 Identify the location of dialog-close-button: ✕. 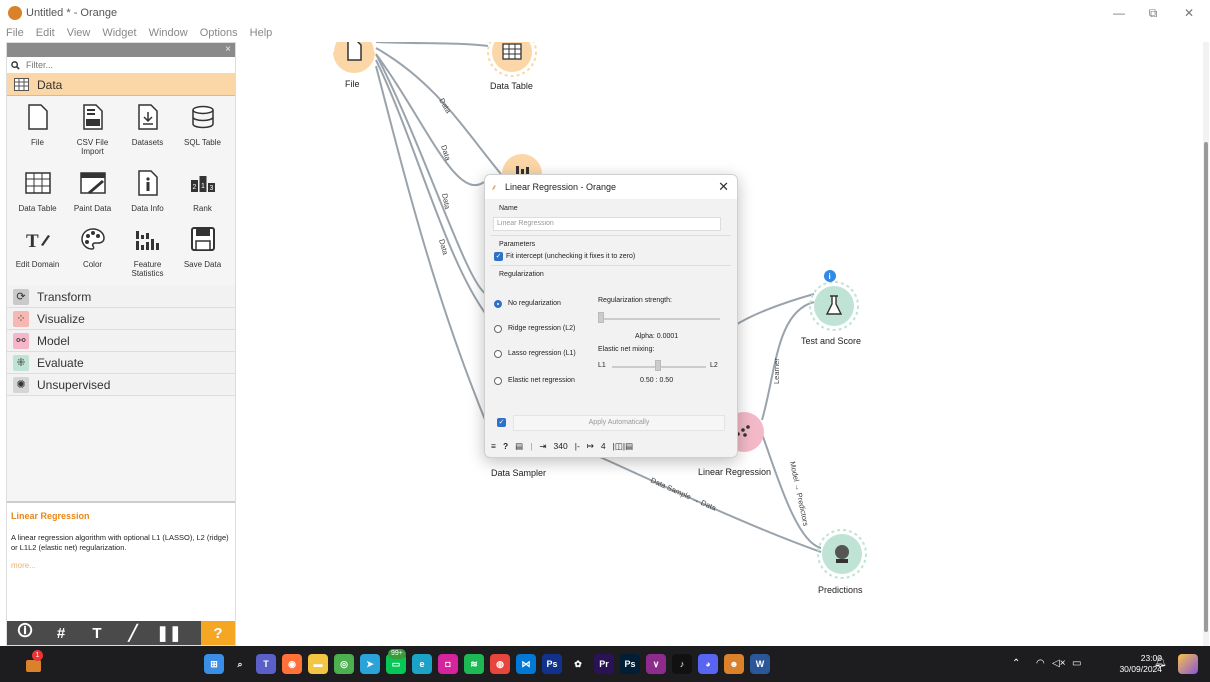
(723, 187).